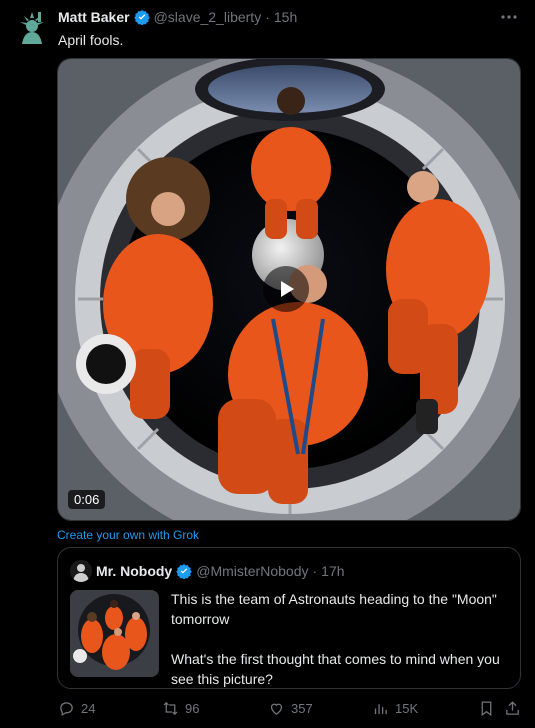 Image resolution: width=535 pixels, height=728 pixels. I want to click on video-duration: 0:06, so click(87, 499).